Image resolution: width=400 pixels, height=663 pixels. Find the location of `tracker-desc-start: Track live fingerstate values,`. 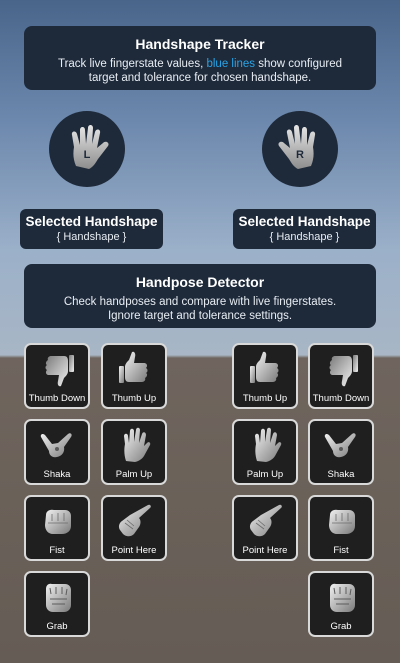

tracker-desc-start: Track live fingerstate values, is located at coordinates (132, 64).